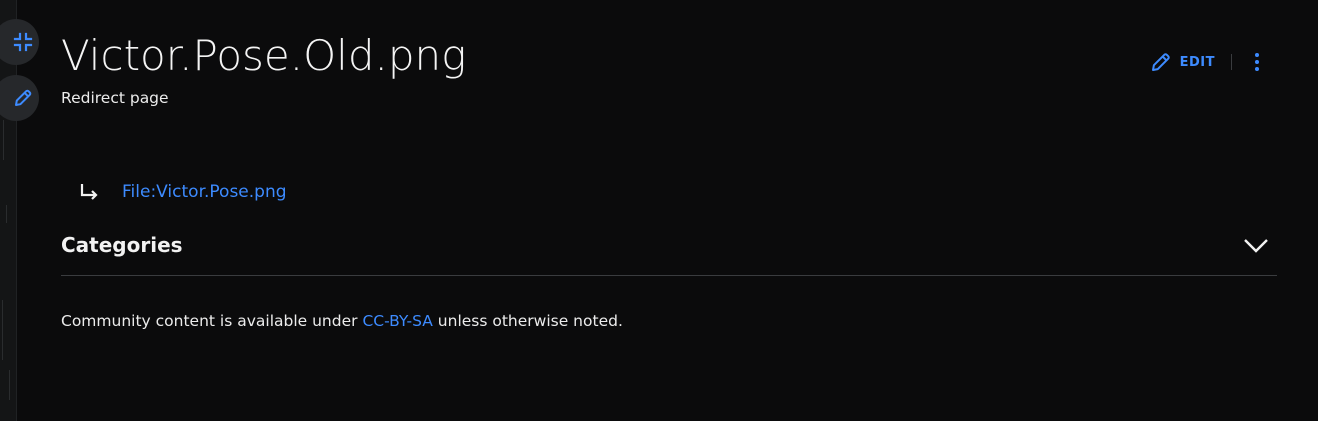 This screenshot has width=1318, height=421. What do you see at coordinates (115, 98) in the screenshot?
I see `page-subtitle: Redirect page` at bounding box center [115, 98].